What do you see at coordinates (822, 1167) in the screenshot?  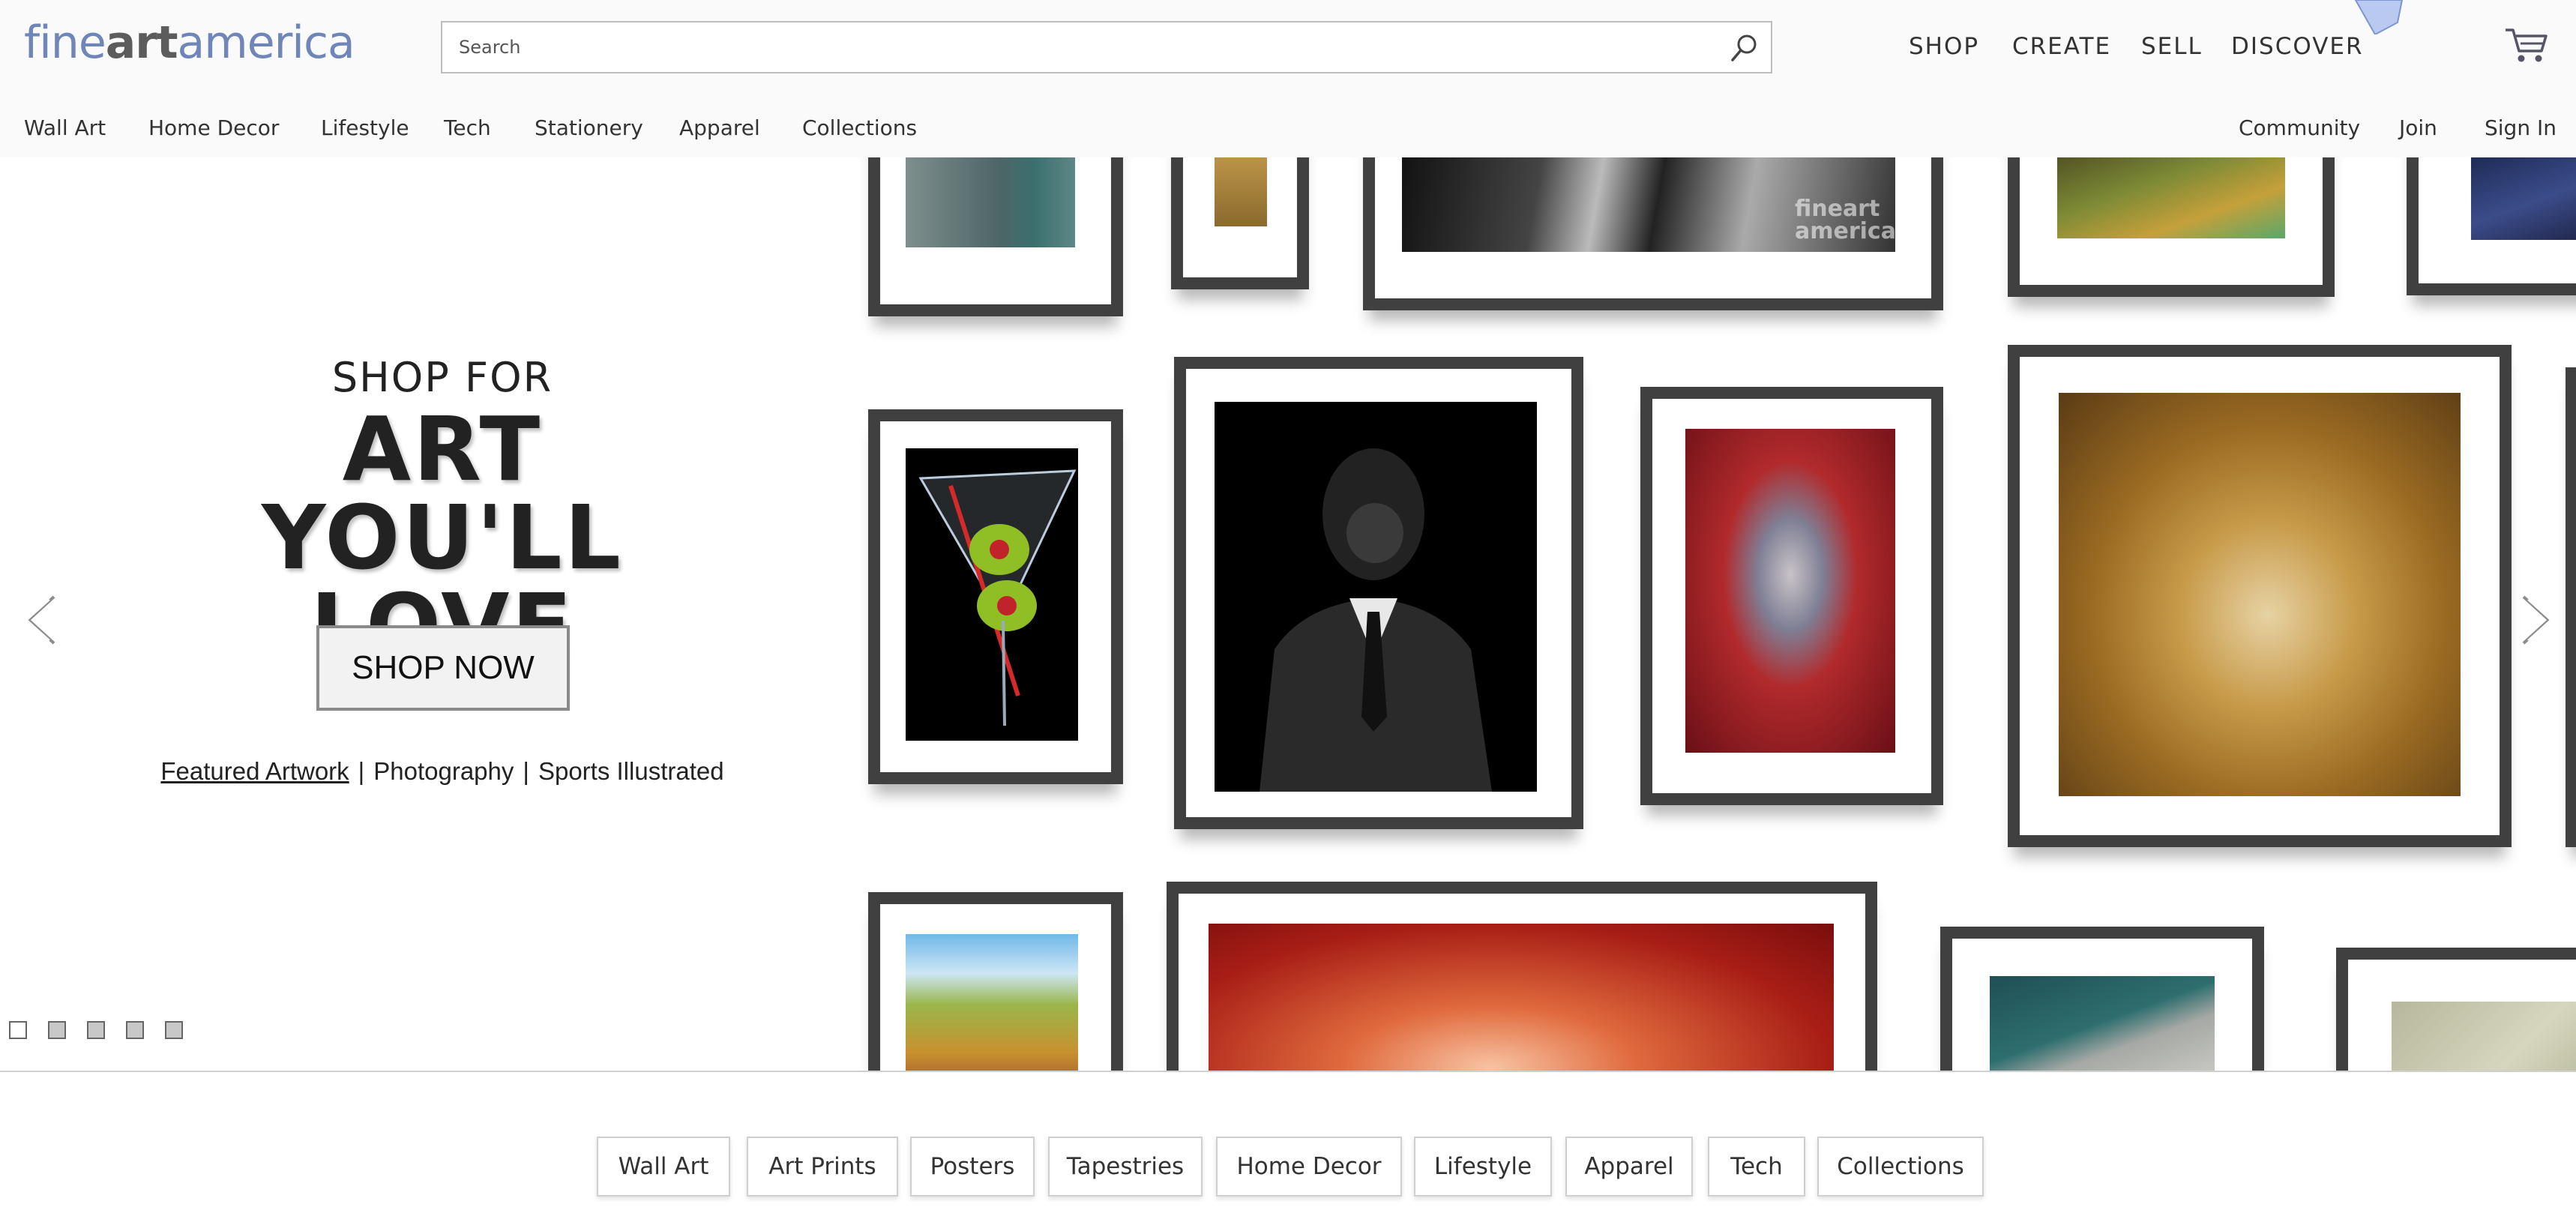 I see `category-art-prints: Art Prints` at bounding box center [822, 1167].